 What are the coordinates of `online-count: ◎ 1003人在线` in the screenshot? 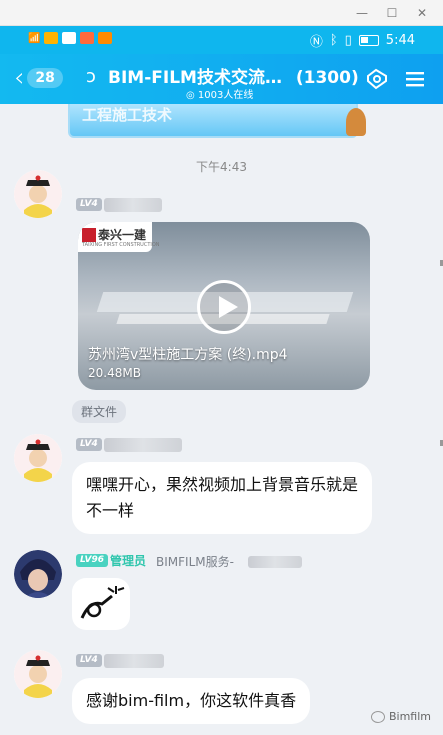 It's located at (219, 93).